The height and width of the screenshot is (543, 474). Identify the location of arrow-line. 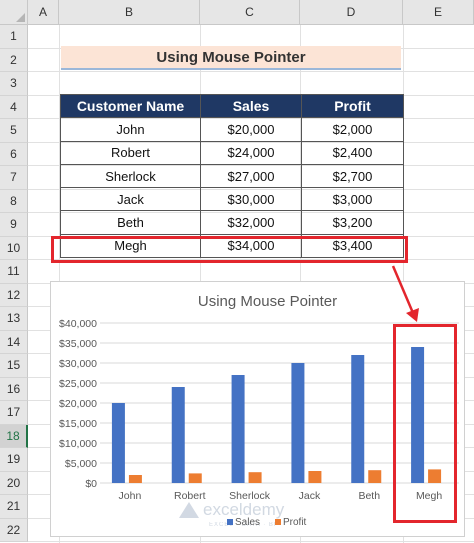
(403, 289).